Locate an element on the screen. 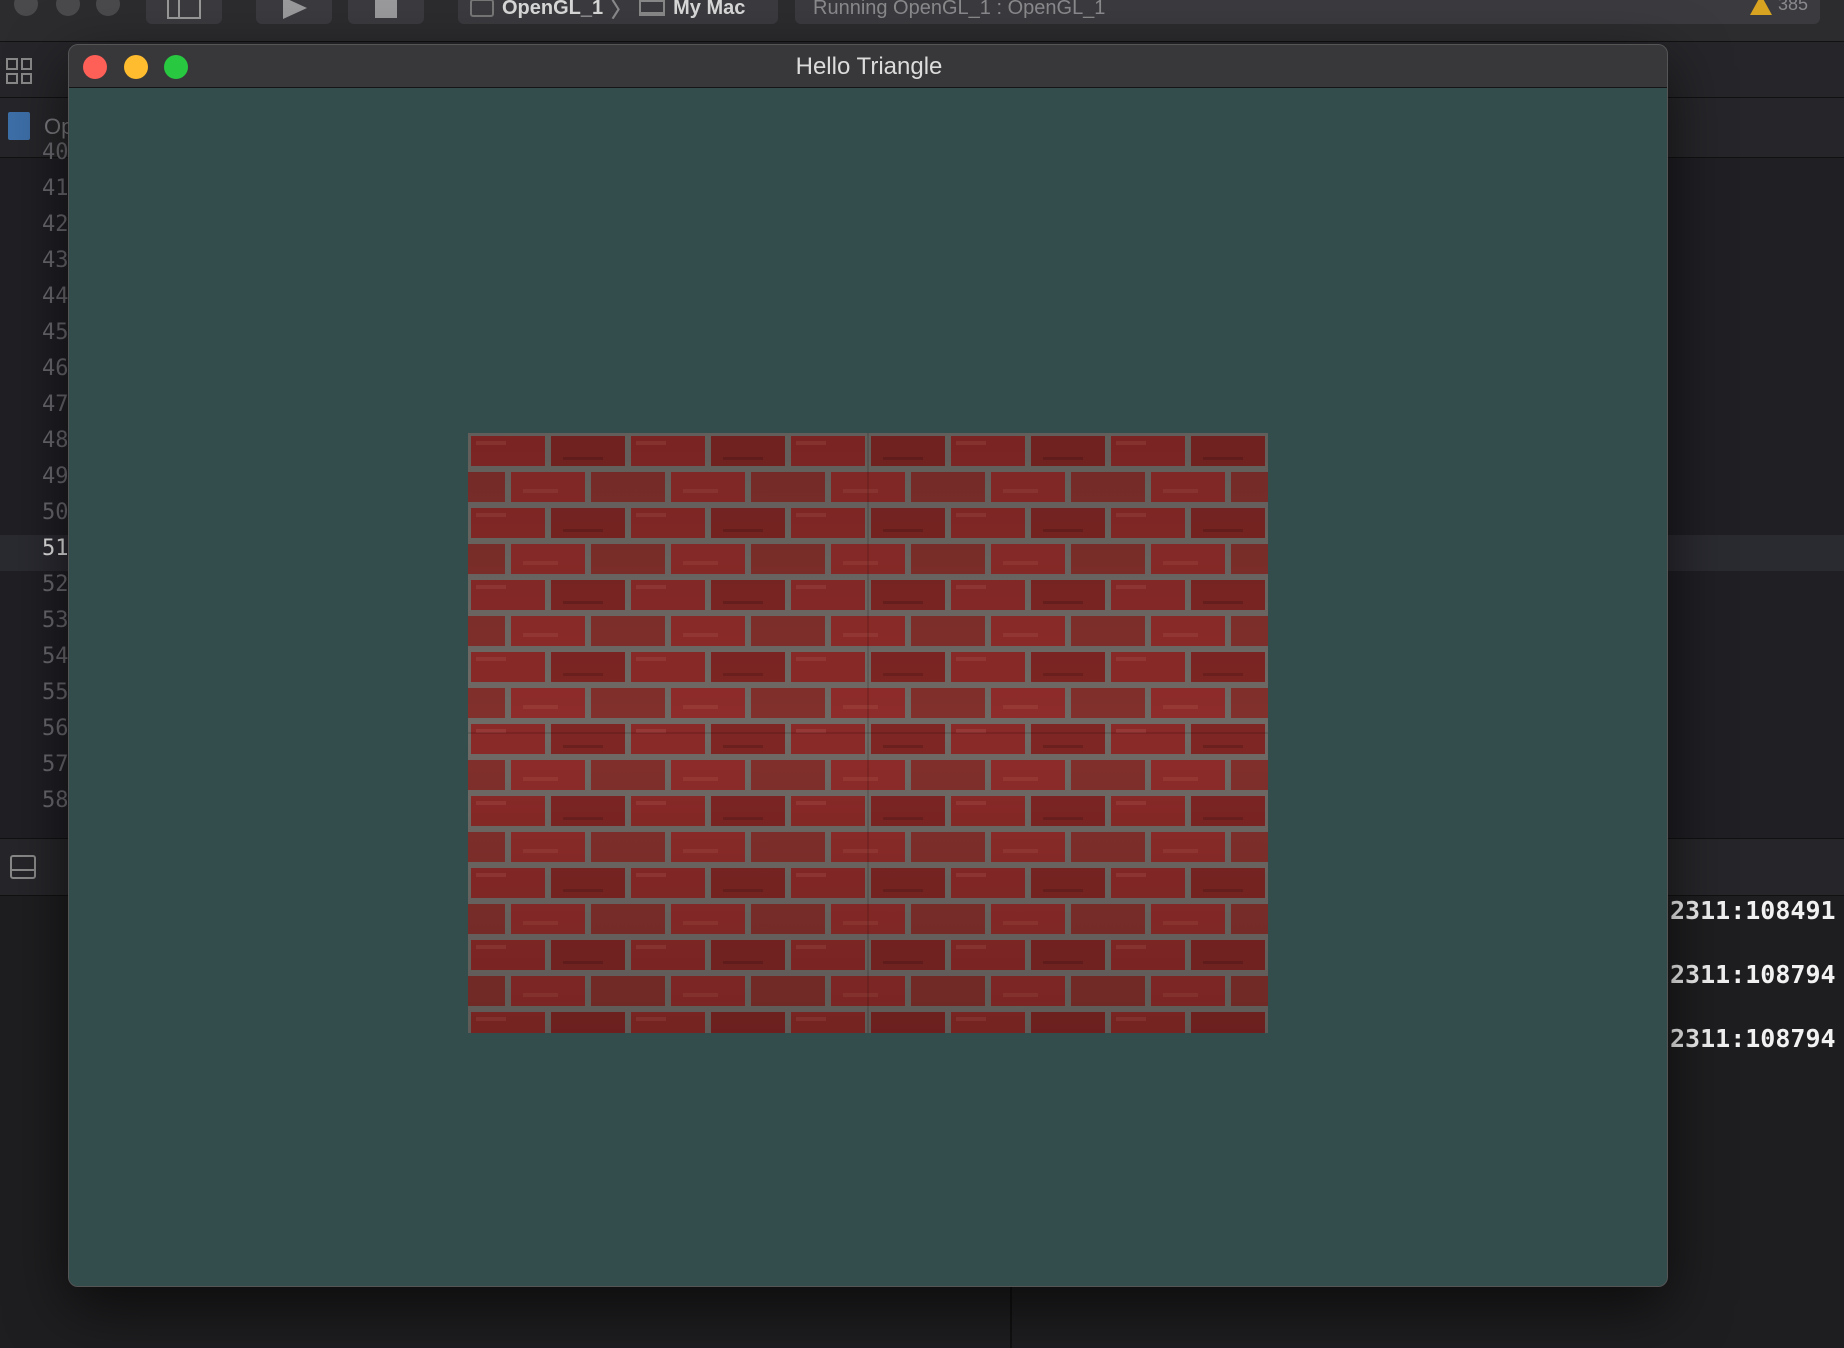 This screenshot has width=1844, height=1348. play-icon is located at coordinates (295, 9).